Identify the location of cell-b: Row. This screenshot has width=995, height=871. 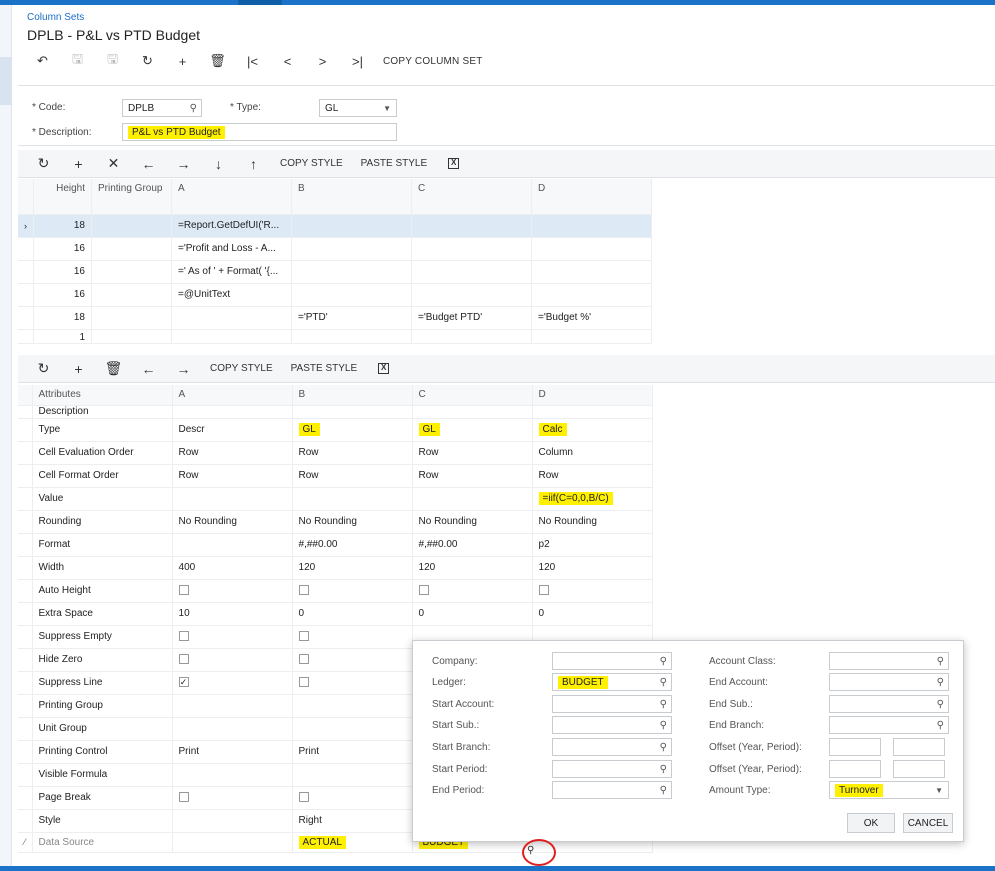
(352, 476).